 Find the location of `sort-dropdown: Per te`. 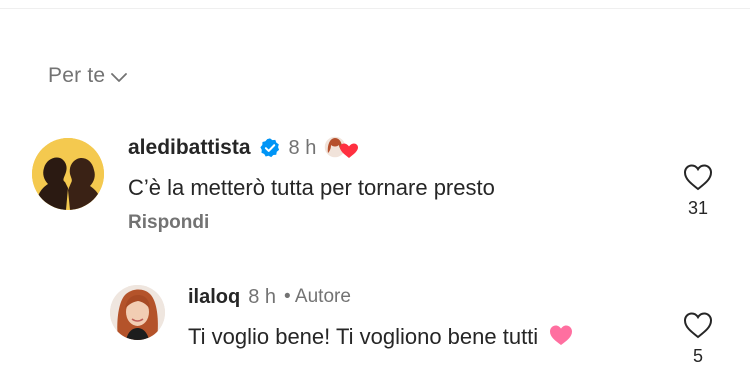

sort-dropdown: Per te is located at coordinates (88, 76).